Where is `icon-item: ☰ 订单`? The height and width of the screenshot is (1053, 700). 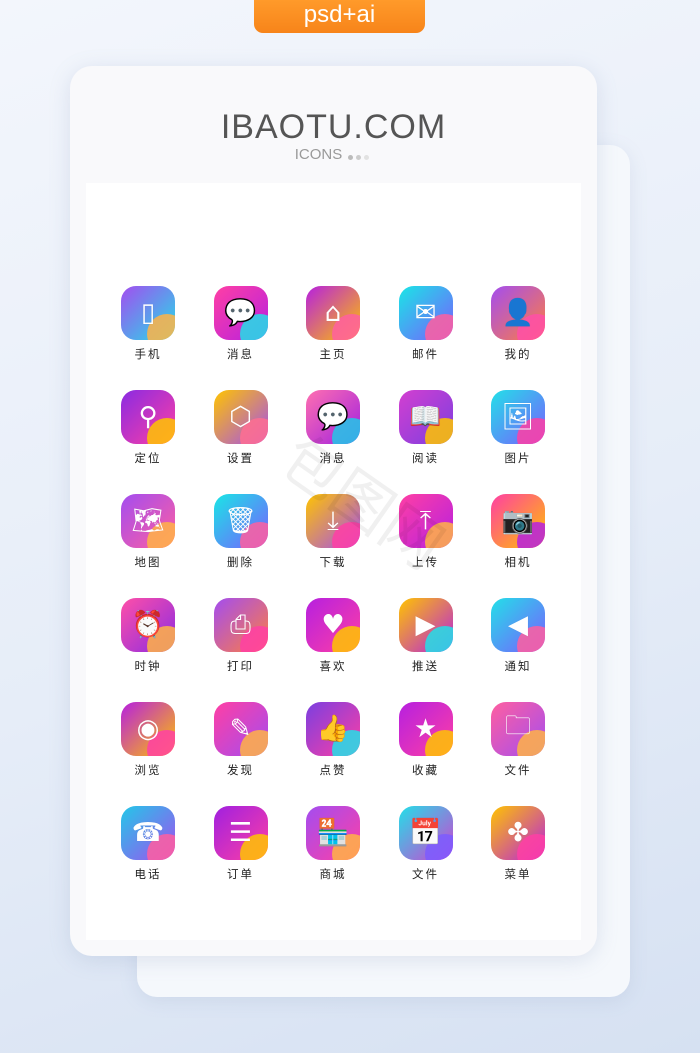 icon-item: ☰ 订单 is located at coordinates (240, 843).